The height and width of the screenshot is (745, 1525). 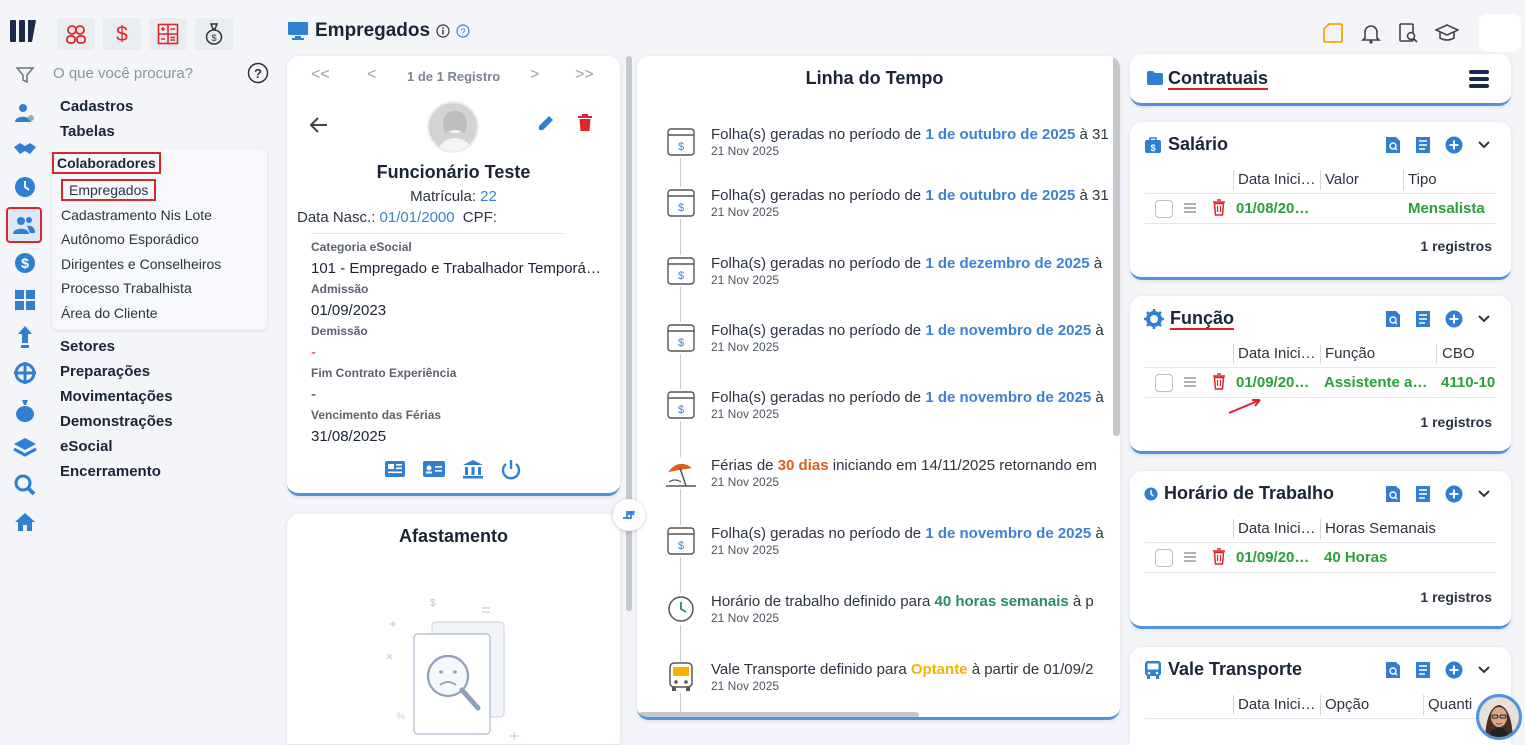 What do you see at coordinates (681, 271) in the screenshot?
I see `payroll-icon: $` at bounding box center [681, 271].